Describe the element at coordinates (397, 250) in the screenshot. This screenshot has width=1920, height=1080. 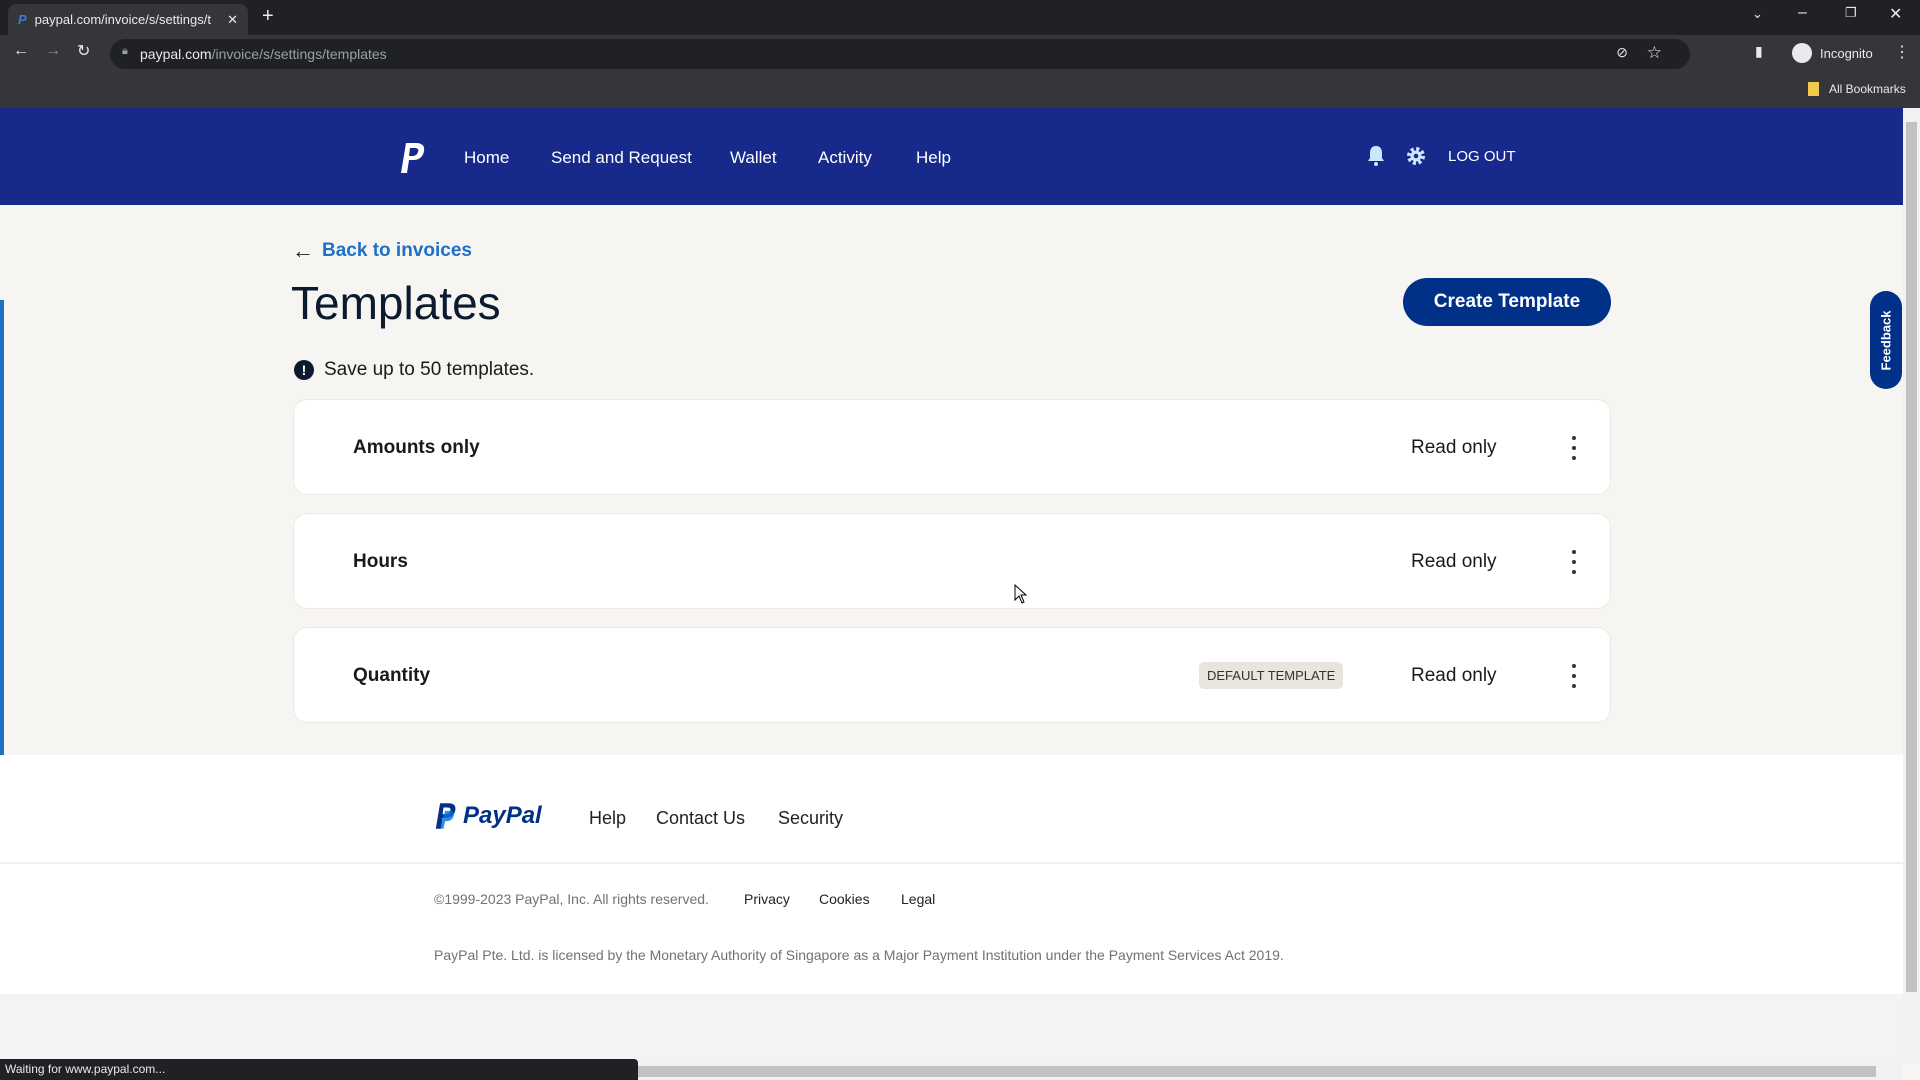
I see `back-link-label: Back to invoices` at that location.